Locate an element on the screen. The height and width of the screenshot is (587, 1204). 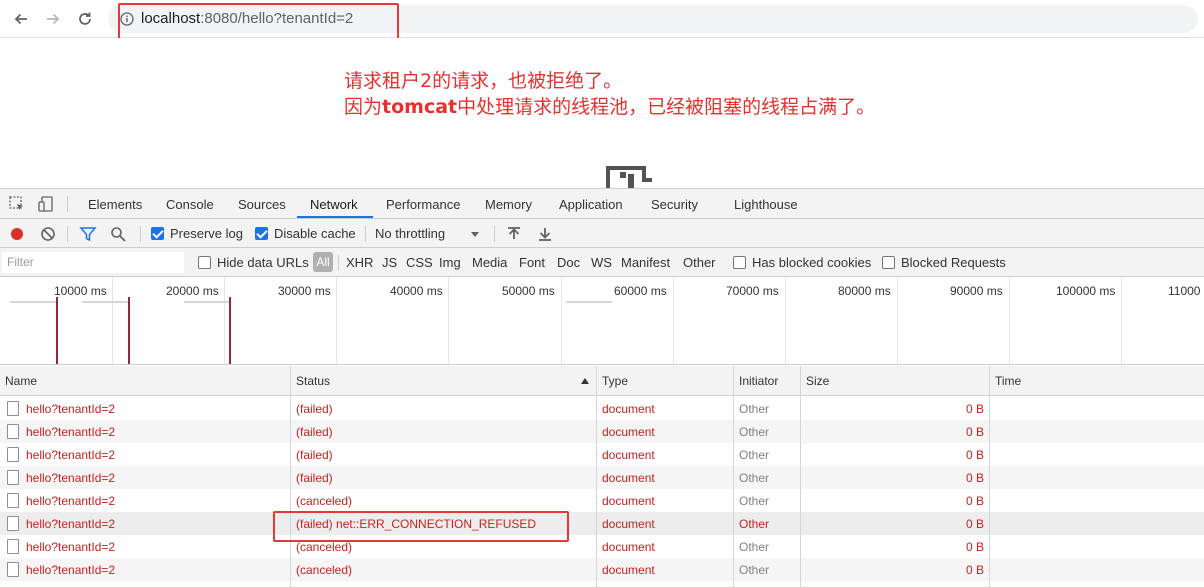
filter-img: Img is located at coordinates (450, 262).